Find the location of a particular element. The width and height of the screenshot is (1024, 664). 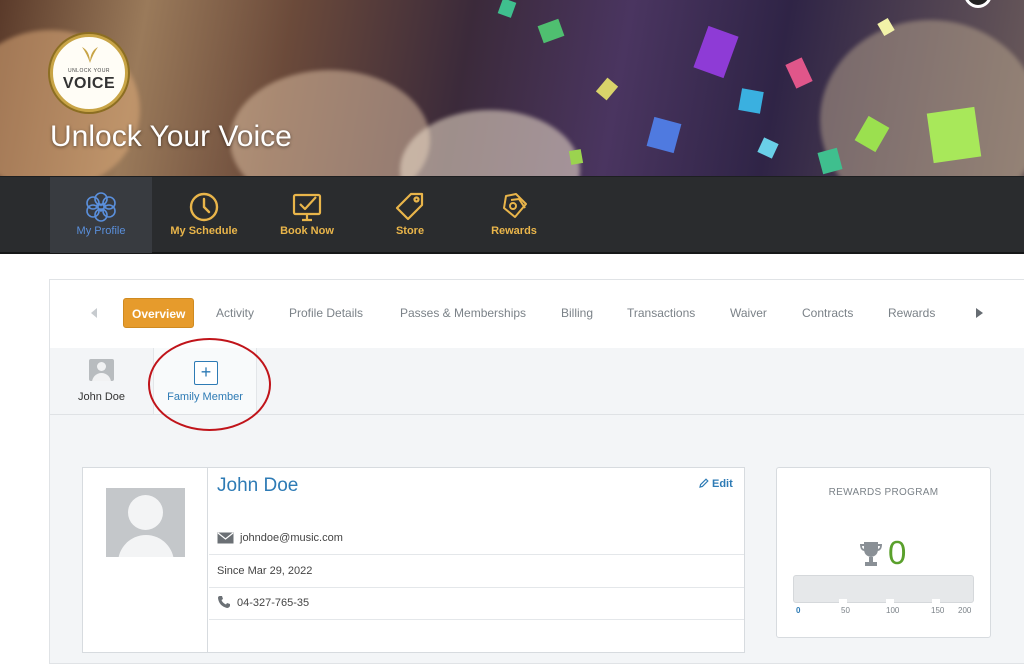

tab-profile-details: Profile Details is located at coordinates (326, 313).